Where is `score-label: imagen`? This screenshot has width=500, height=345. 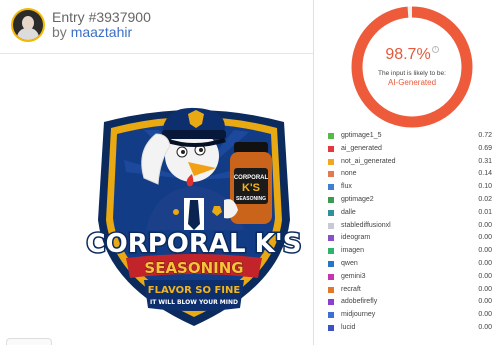
score-label: imagen is located at coordinates (352, 251).